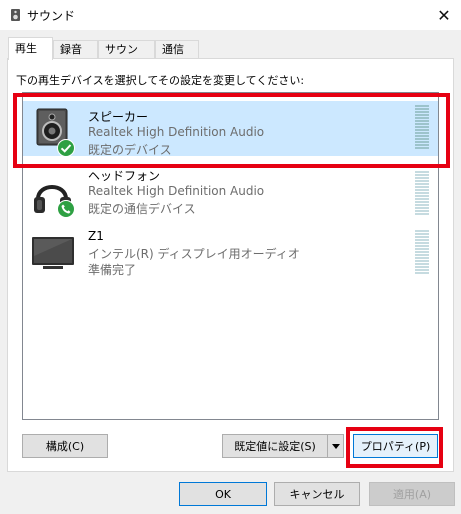 The image size is (461, 514). Describe the element at coordinates (124, 176) in the screenshot. I see `device-name: ヘッドフォン` at that location.